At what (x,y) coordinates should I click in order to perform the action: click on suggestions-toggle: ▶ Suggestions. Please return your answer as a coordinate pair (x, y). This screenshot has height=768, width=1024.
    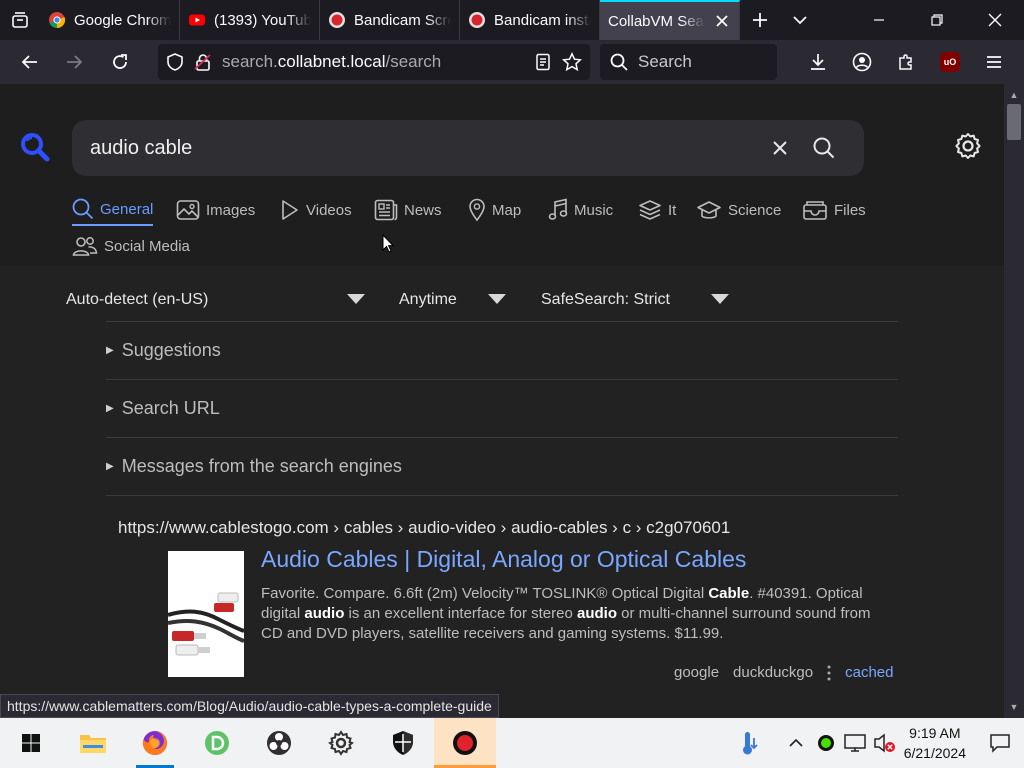
    Looking at the image, I should click on (502, 351).